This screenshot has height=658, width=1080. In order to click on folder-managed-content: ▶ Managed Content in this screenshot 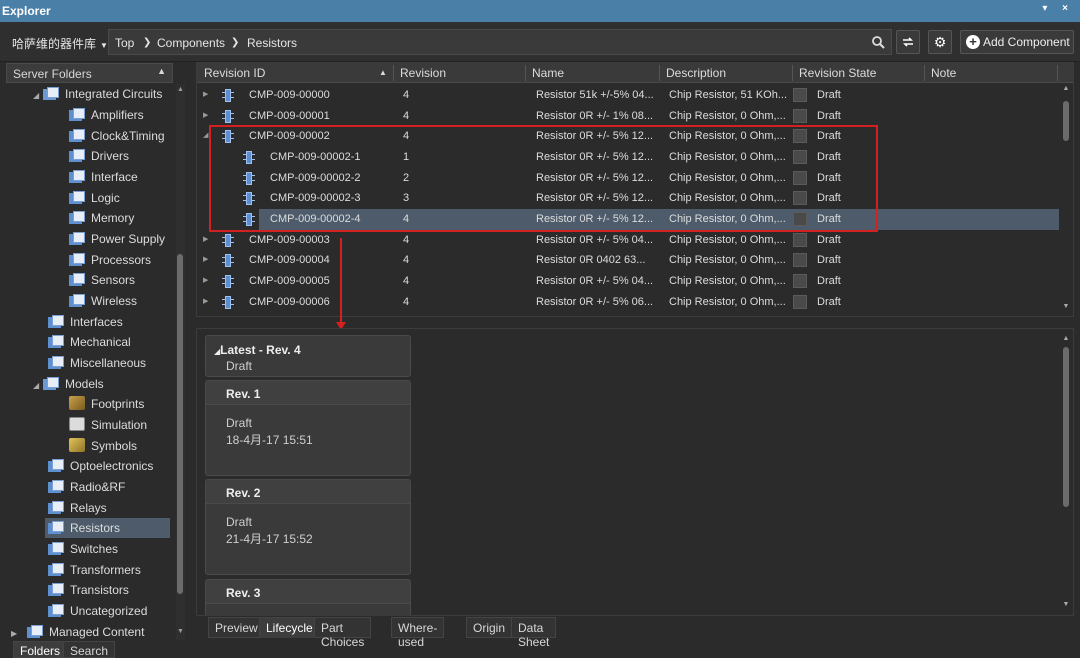, I will do `click(77, 632)`.